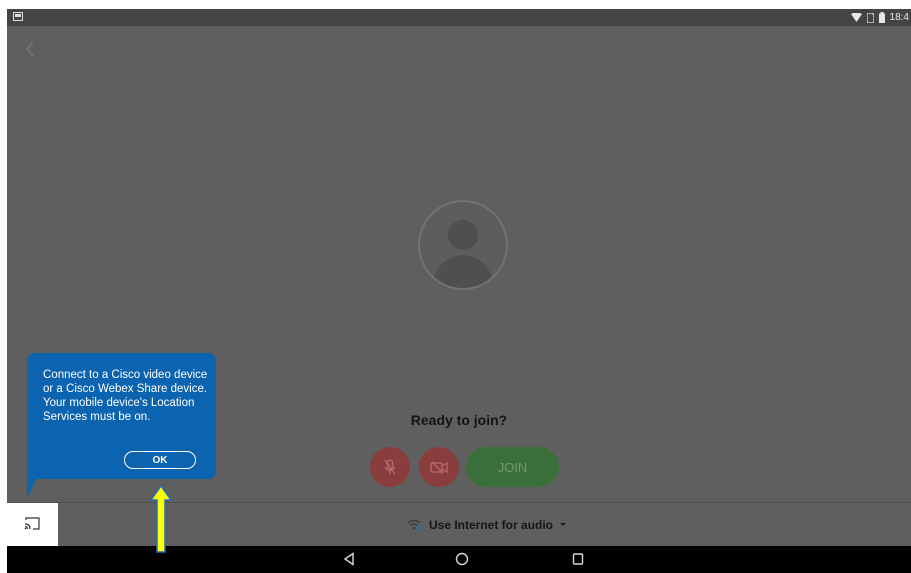 The height and width of the screenshot is (573, 911). What do you see at coordinates (899, 17) in the screenshot?
I see `status-time: 18:4` at bounding box center [899, 17].